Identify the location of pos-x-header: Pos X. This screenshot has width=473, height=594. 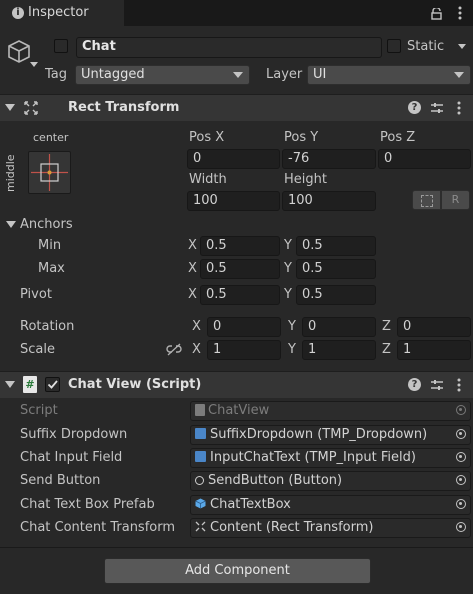
(207, 137).